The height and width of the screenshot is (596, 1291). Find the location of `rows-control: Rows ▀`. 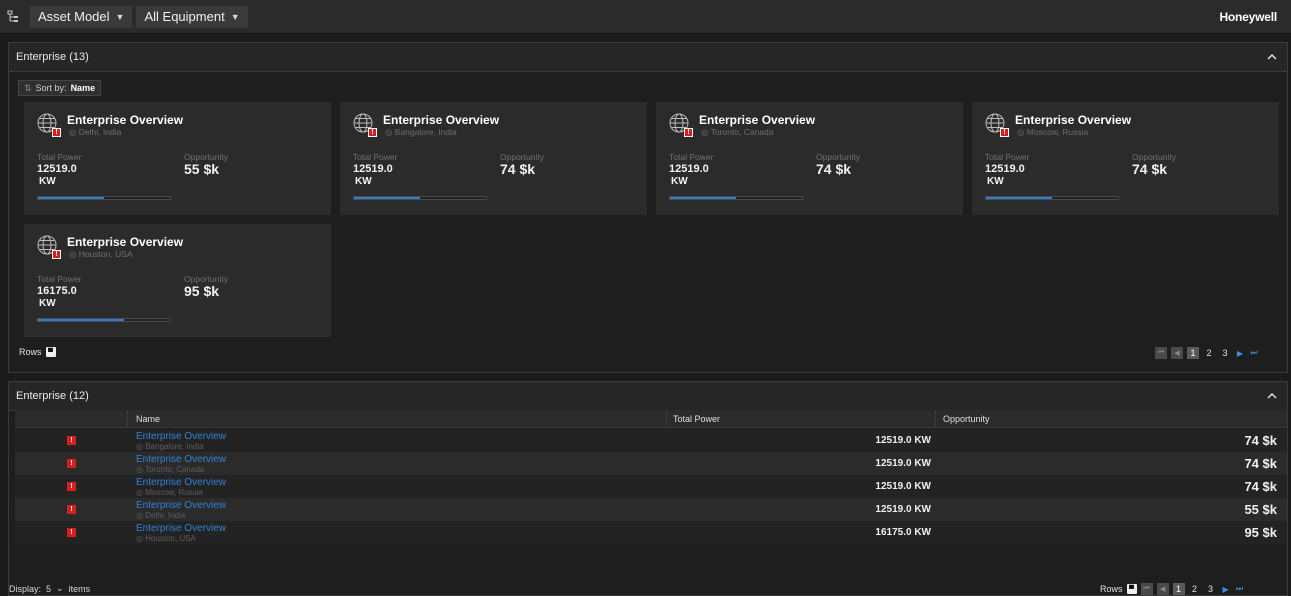

rows-control: Rows ▀ is located at coordinates (37, 352).